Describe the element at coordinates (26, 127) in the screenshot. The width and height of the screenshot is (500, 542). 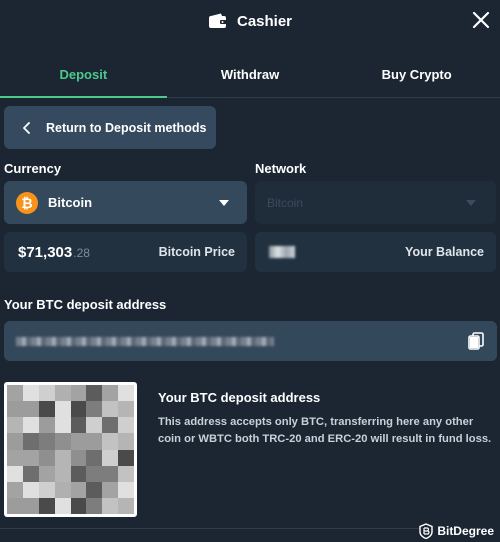
I see `chevron-left-icon` at that location.